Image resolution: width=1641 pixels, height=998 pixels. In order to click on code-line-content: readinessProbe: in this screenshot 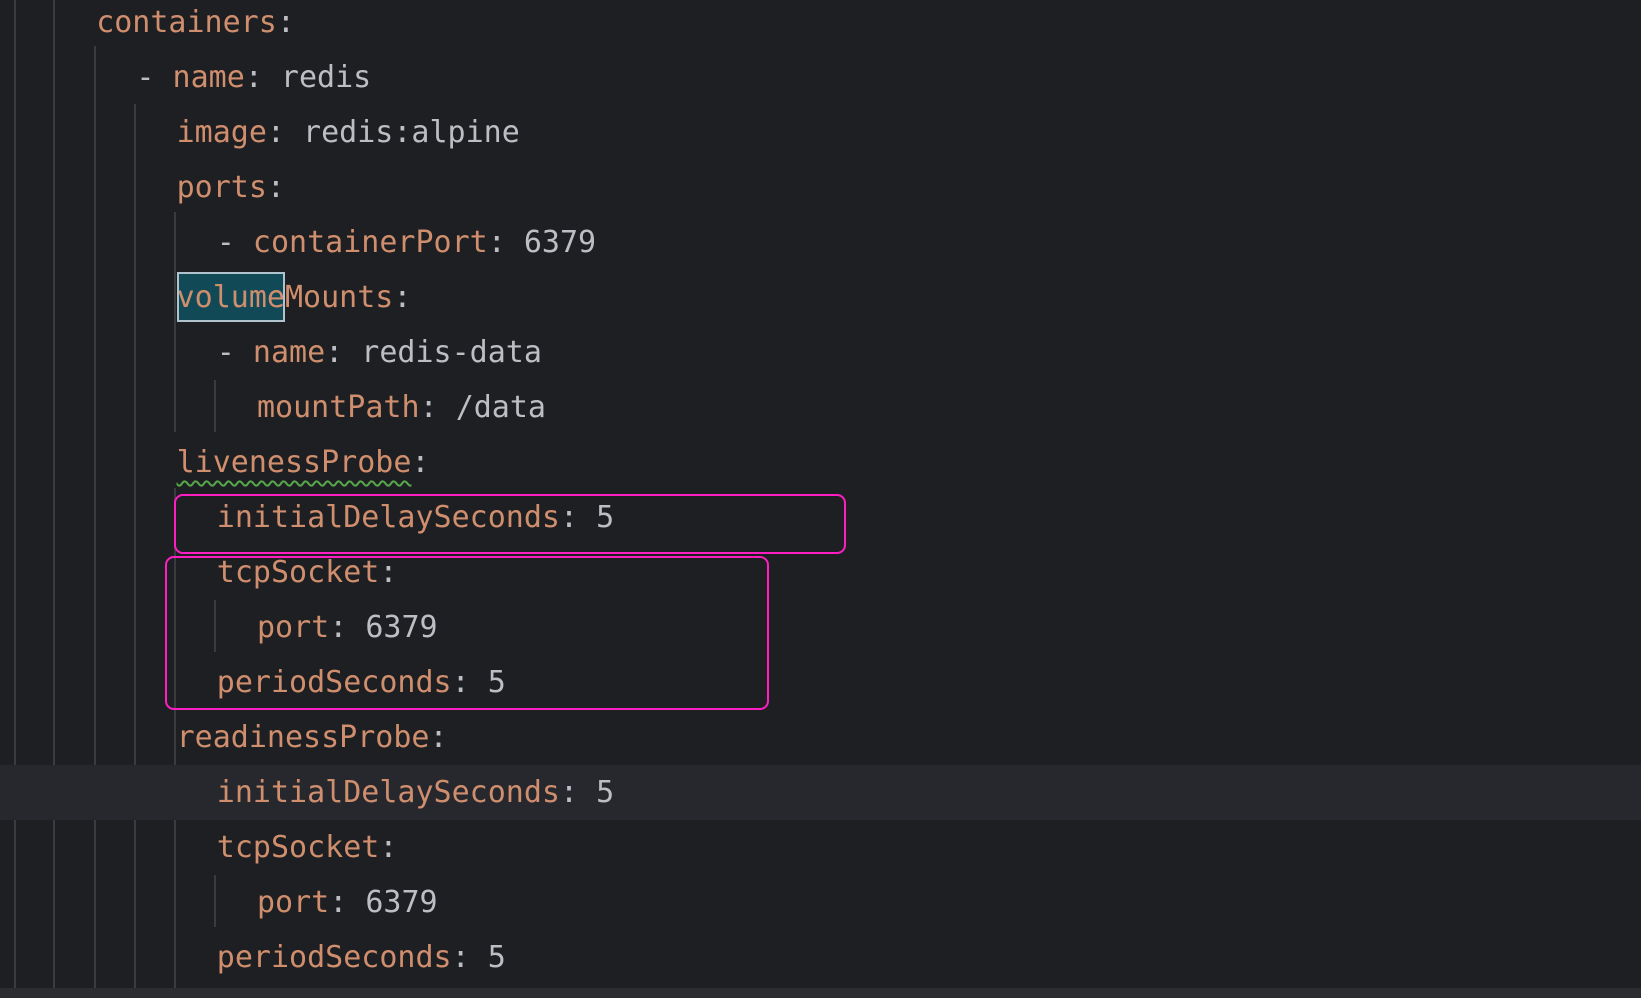, I will do `click(312, 737)`.